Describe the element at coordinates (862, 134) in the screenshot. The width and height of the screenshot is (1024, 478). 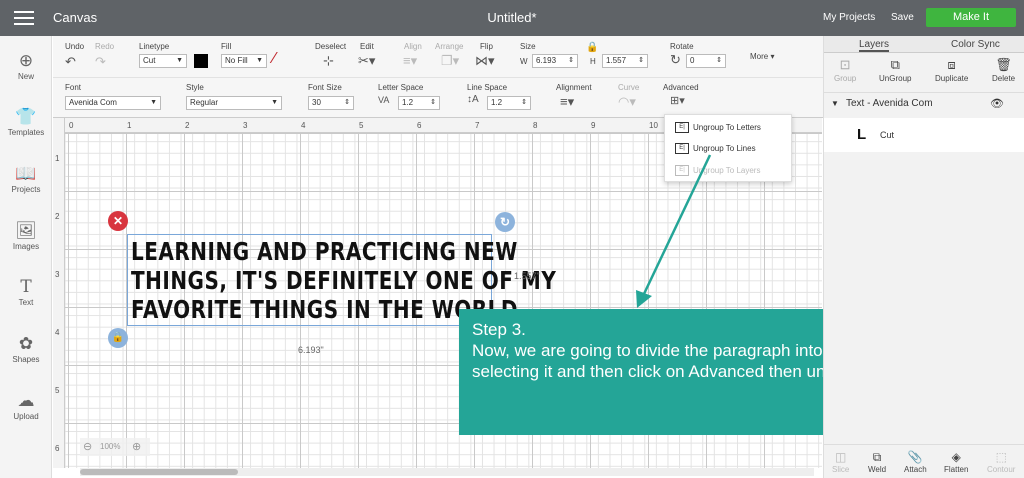
I see `layer-thumbnail-icon: L` at that location.